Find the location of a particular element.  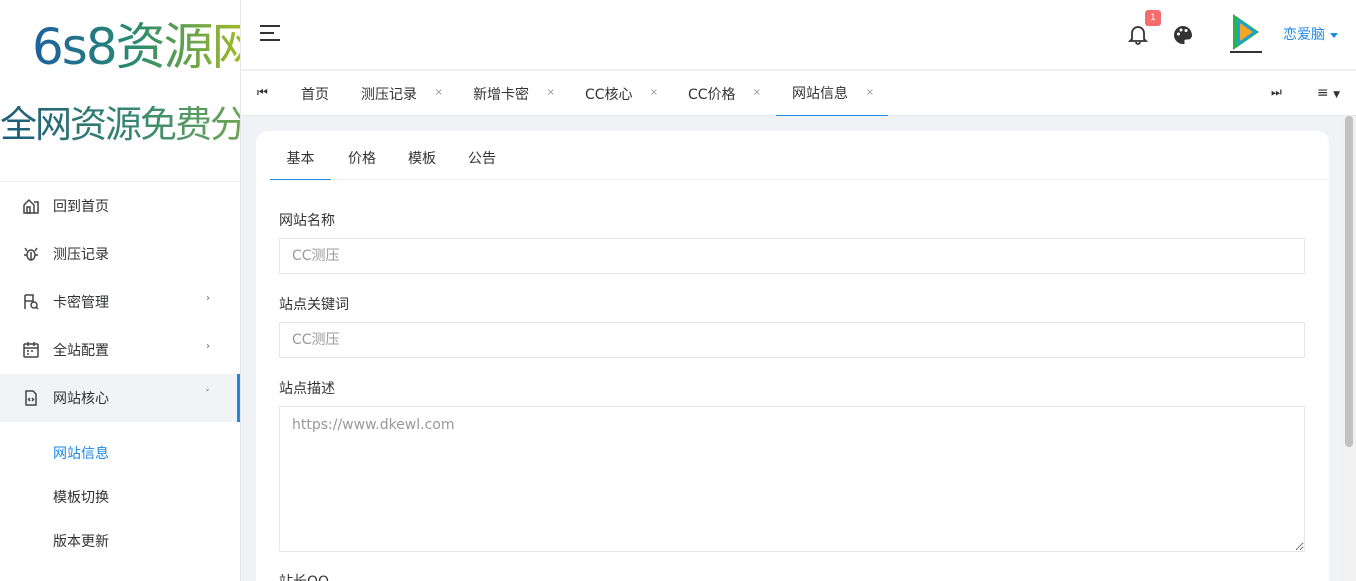

tab-basic: 基本 is located at coordinates (300, 155).